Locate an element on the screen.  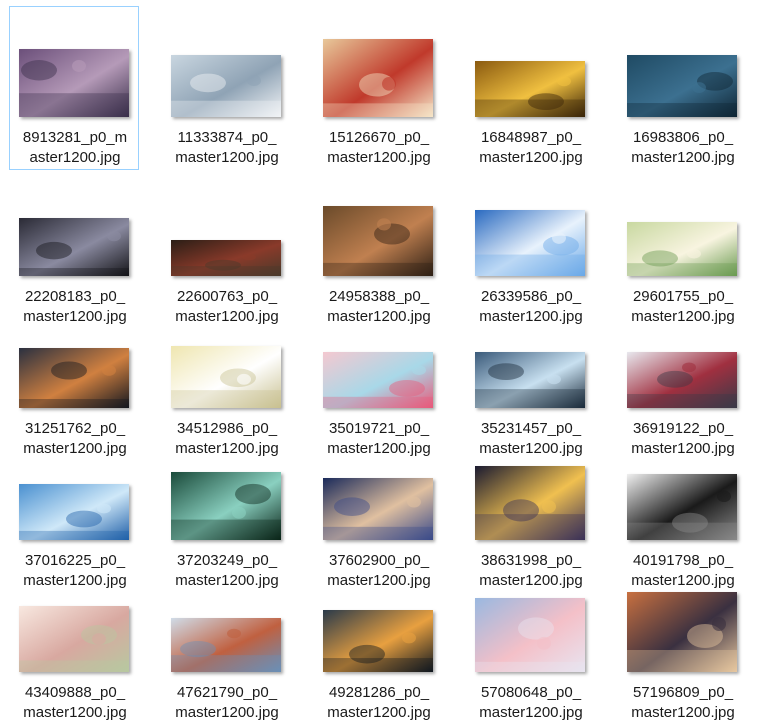
file-item: 57080648_p0_ master1200.jpg is located at coordinates (530, 643).